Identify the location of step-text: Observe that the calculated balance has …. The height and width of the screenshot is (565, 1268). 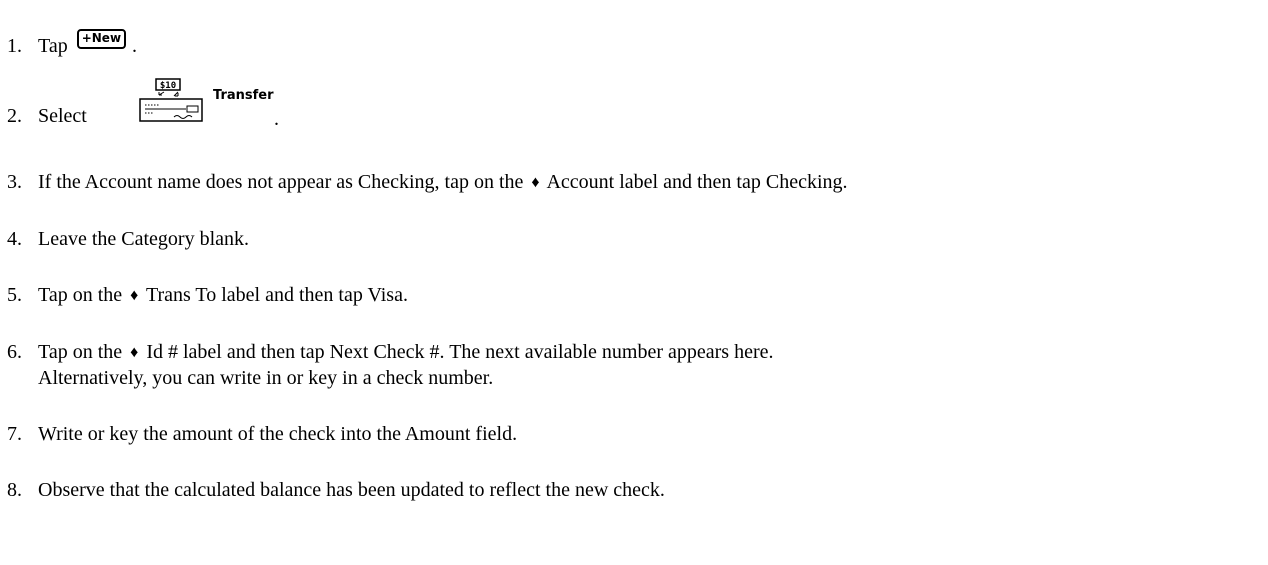
(351, 490).